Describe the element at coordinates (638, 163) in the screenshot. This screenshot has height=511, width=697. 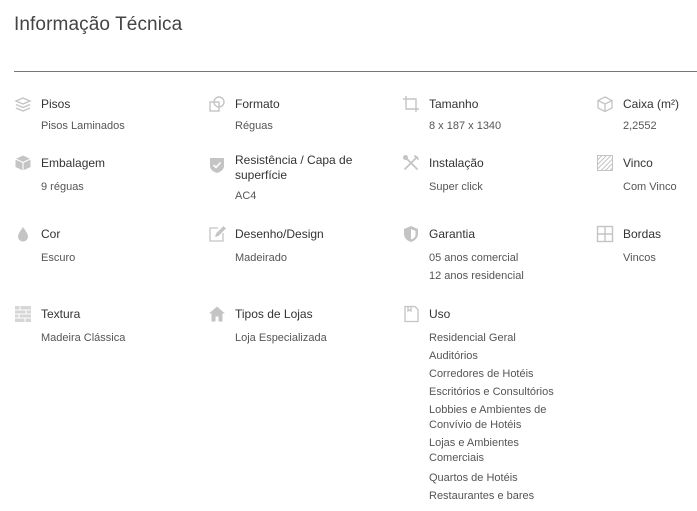
I see `spec-label: Vinco` at that location.